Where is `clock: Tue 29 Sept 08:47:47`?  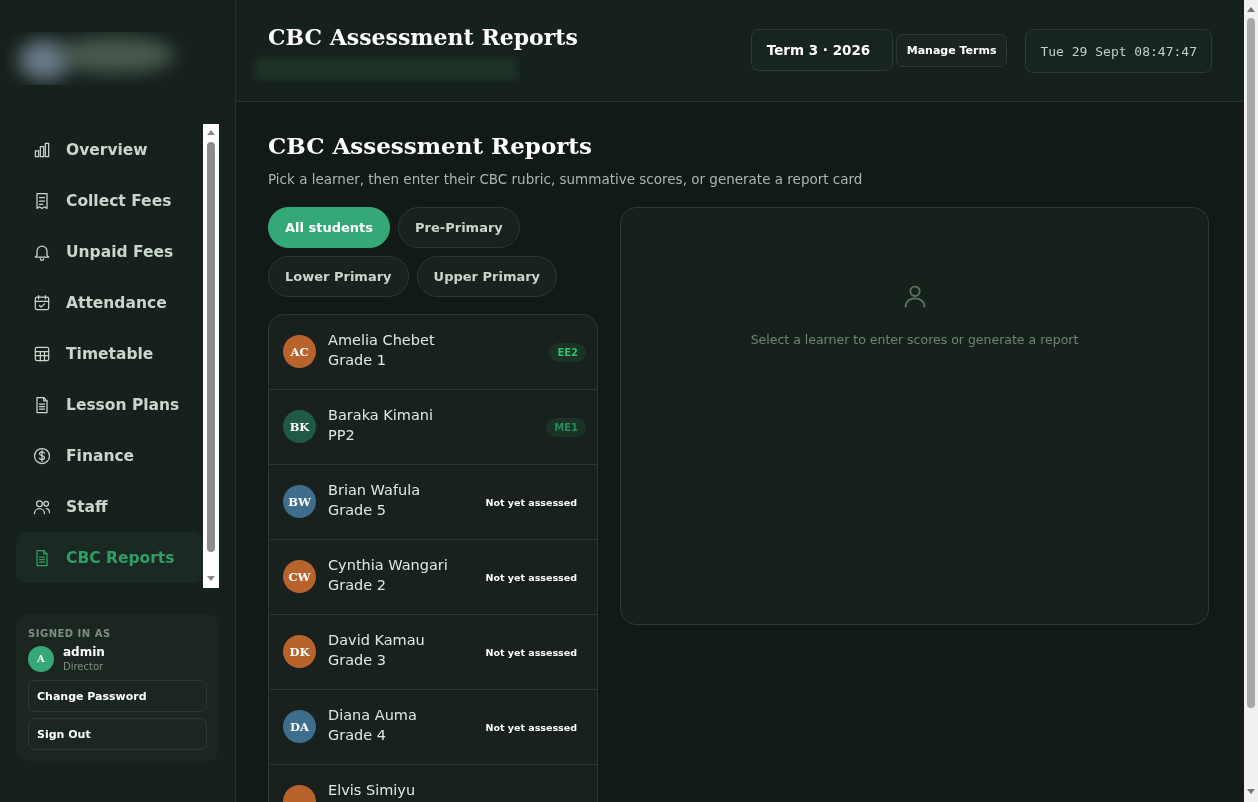
clock: Tue 29 Sept 08:47:47 is located at coordinates (1118, 51).